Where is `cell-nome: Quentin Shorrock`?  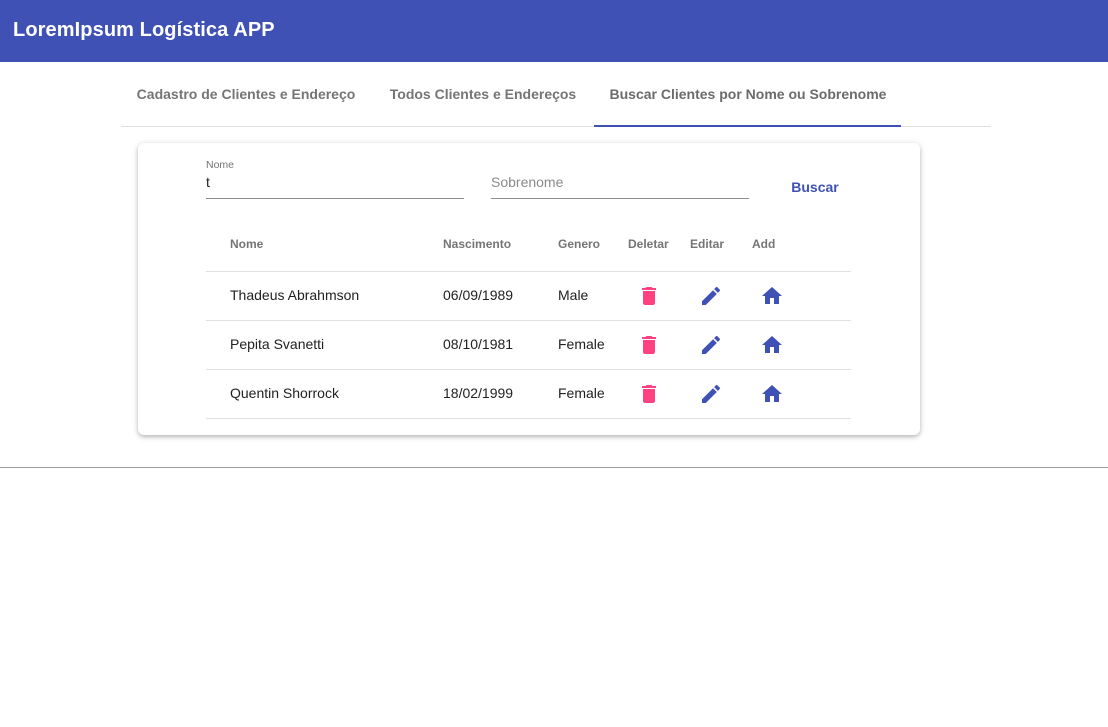 cell-nome: Quentin Shorrock is located at coordinates (284, 393).